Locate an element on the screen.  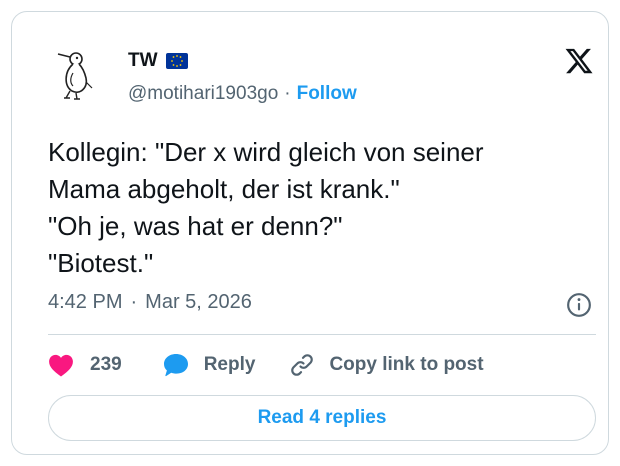
post-text-line: "Oh je, was hat er denn?" is located at coordinates (195, 226).